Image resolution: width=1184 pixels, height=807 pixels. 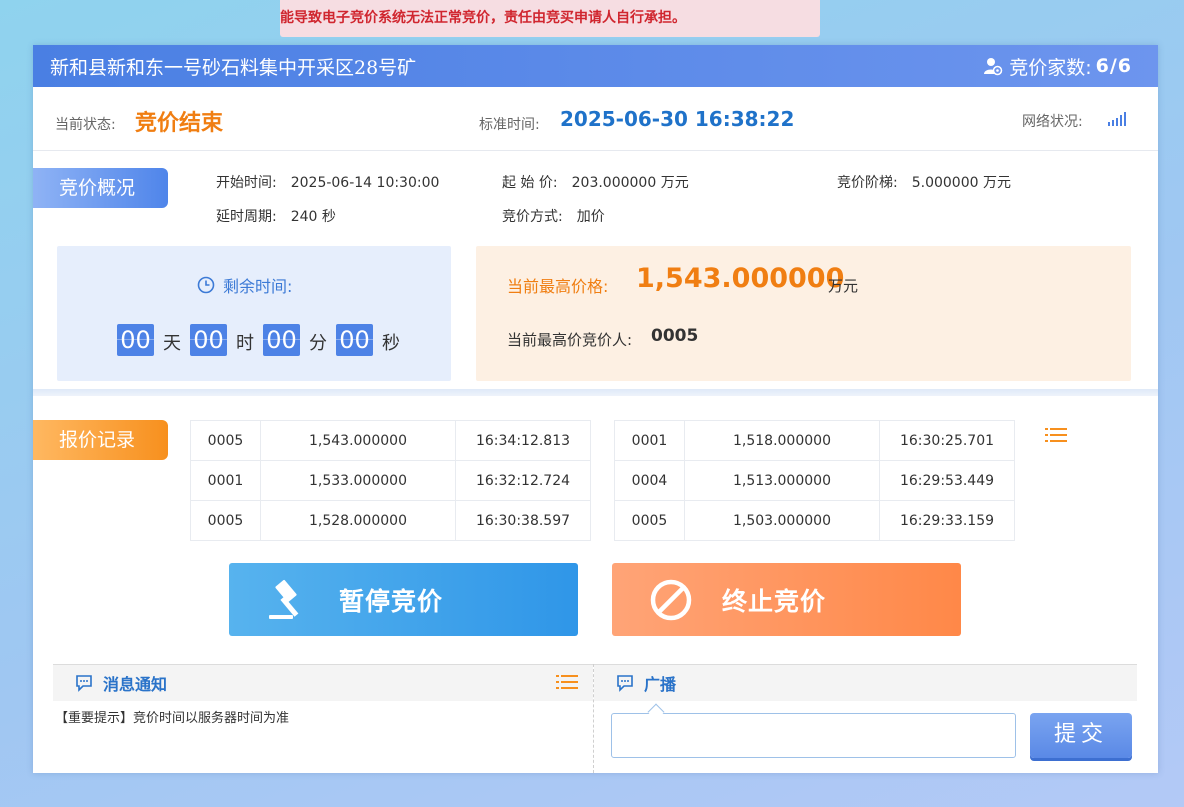 I want to click on user-icon, so click(x=993, y=67).